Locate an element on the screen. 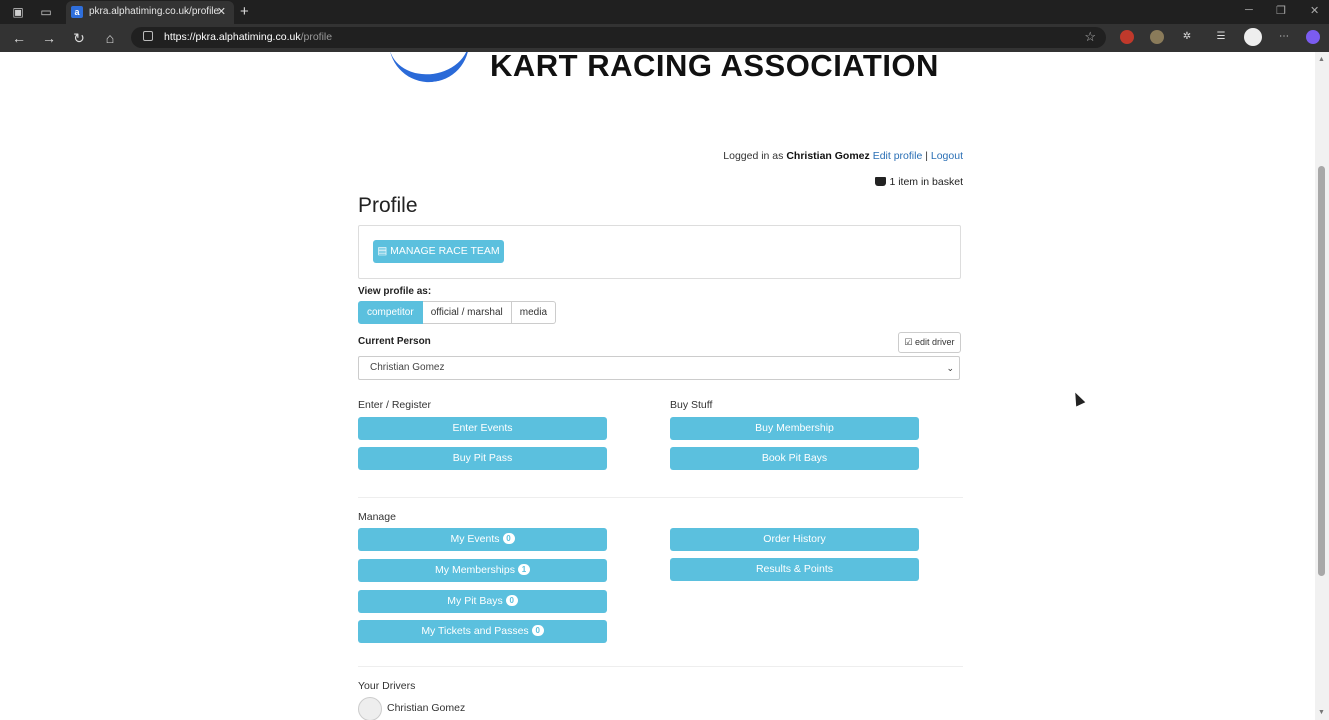 The image size is (1329, 720). extension-avatar-icon is located at coordinates (1157, 37).